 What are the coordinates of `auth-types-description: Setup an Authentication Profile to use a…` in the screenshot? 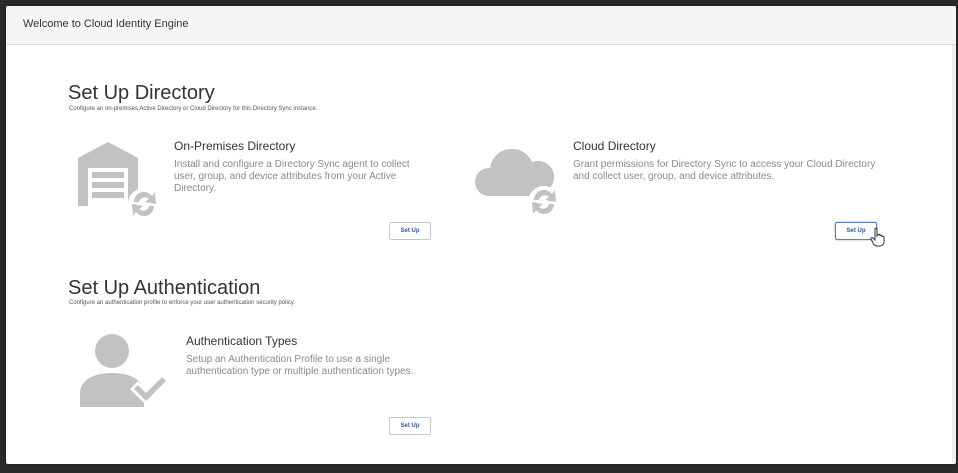 It's located at (300, 365).